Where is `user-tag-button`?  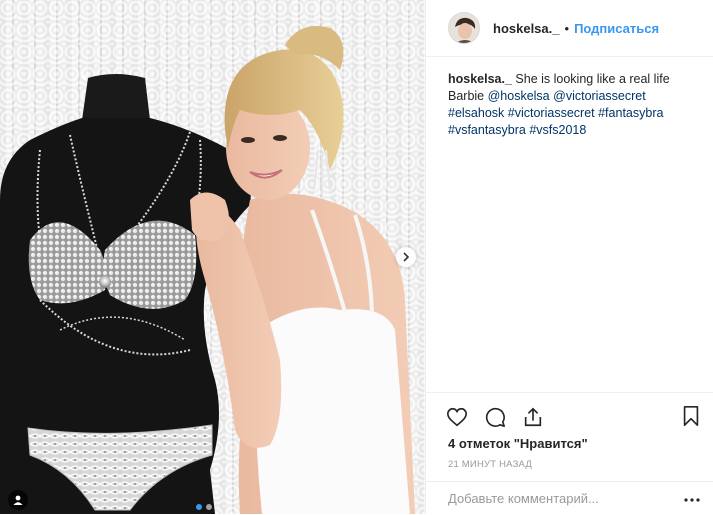 user-tag-button is located at coordinates (18, 500).